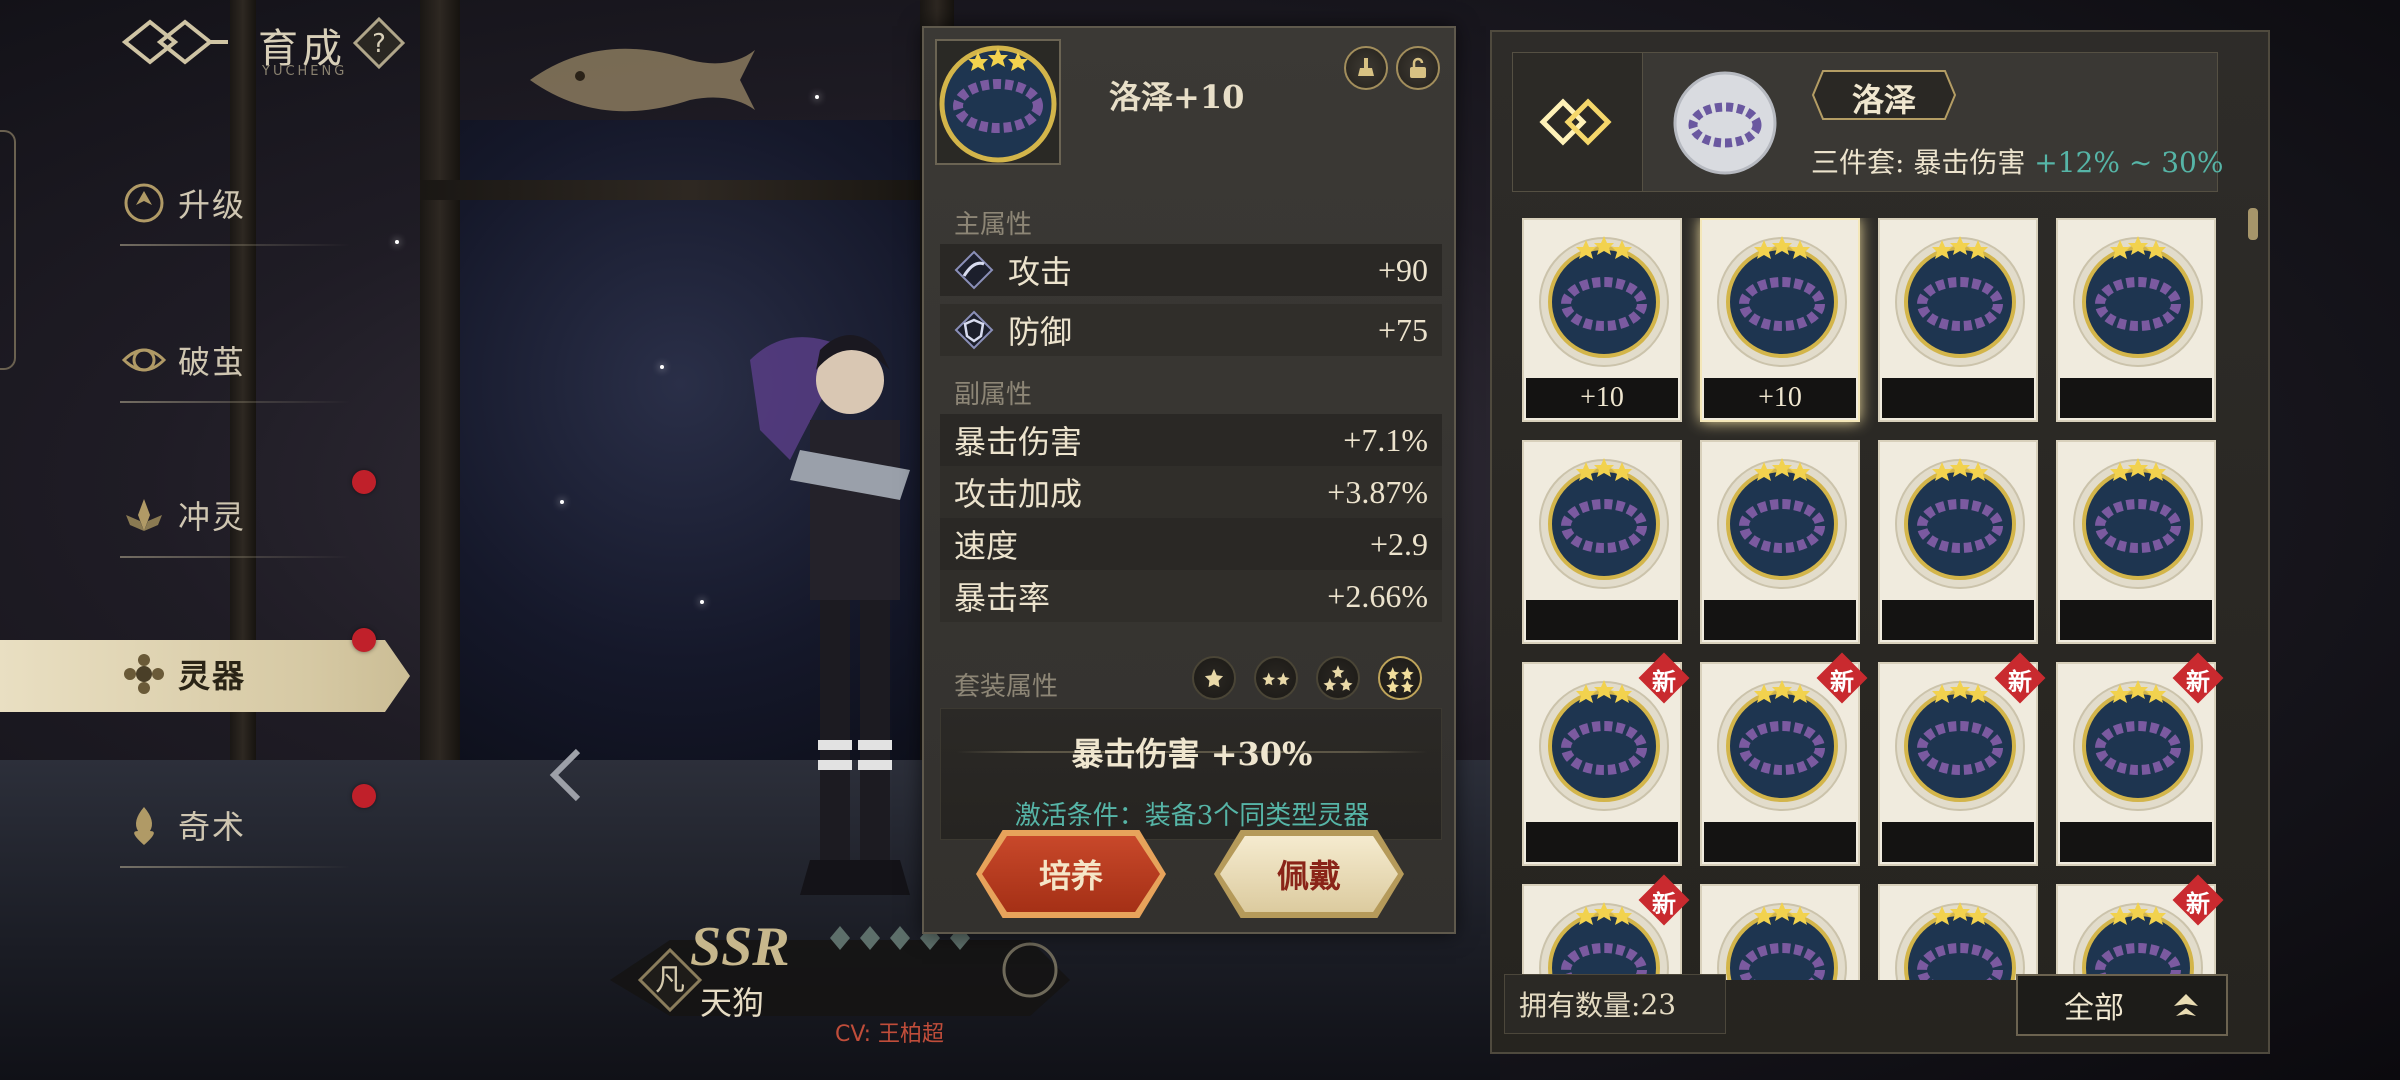  I want to click on set-condition-text: 激活条件：装备3个同类型灵器, so click(1192, 816).